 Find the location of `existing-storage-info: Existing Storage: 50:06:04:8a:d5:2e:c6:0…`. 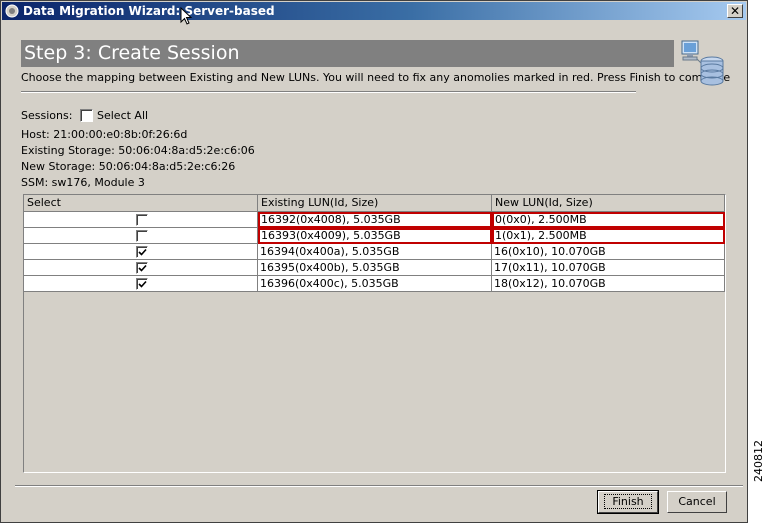

existing-storage-info: Existing Storage: 50:06:04:8a:d5:2e:c6:0… is located at coordinates (138, 150).